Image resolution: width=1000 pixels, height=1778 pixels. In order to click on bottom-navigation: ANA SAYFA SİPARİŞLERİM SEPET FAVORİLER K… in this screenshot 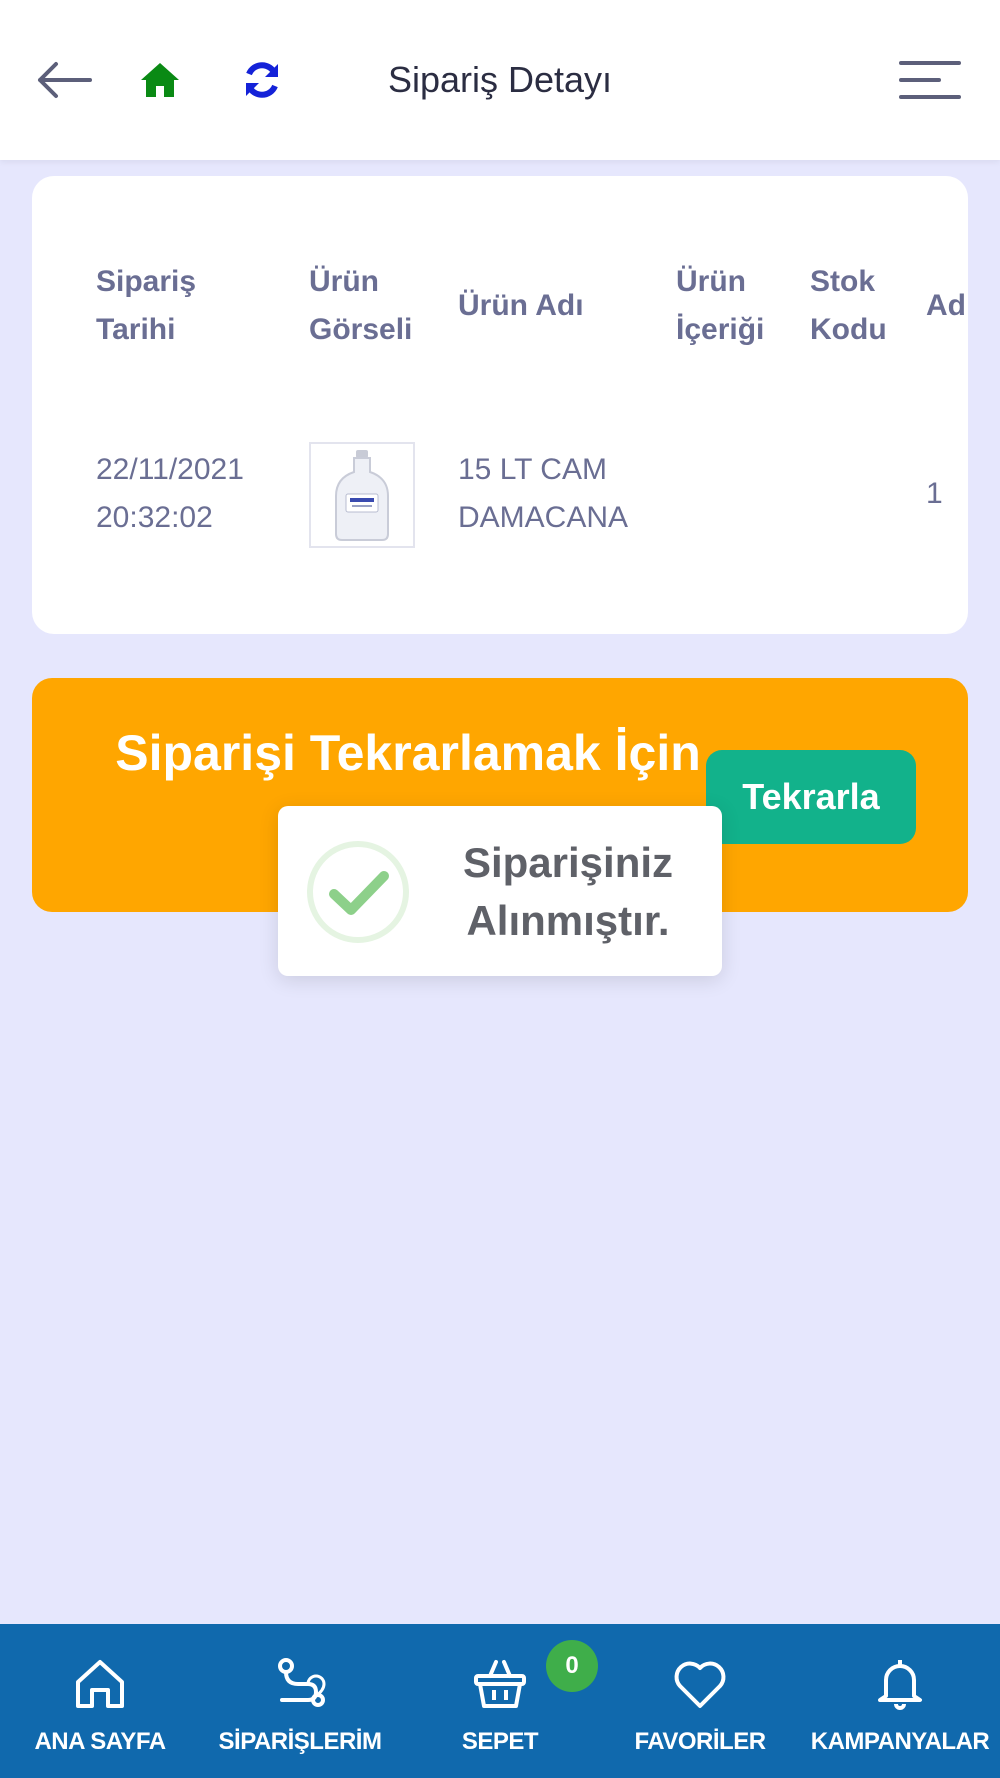, I will do `click(500, 1701)`.